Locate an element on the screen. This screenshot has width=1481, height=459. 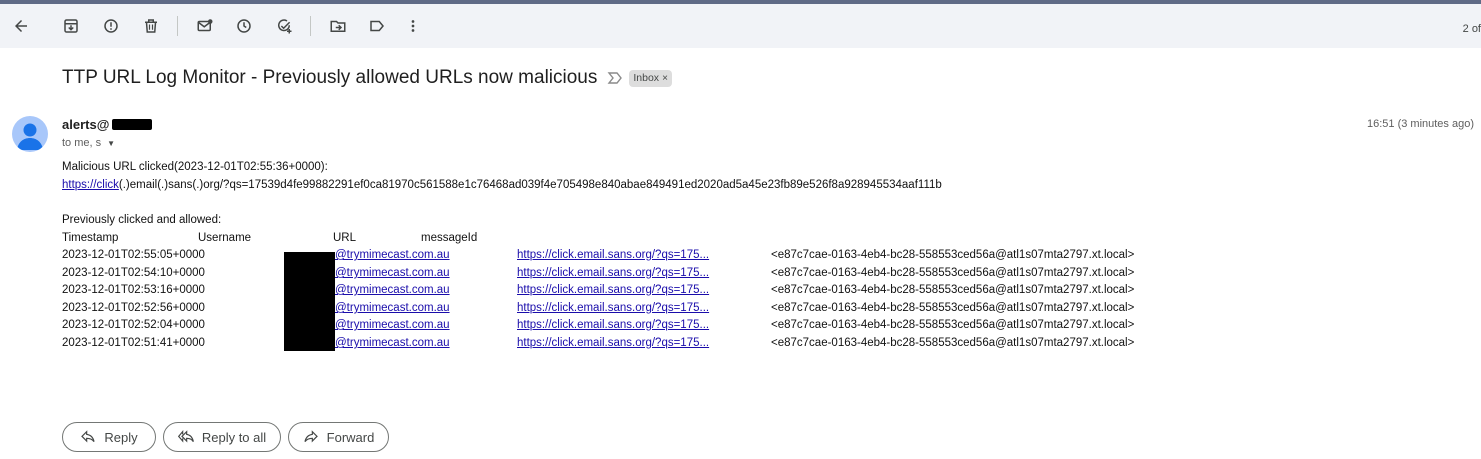
table-row-timestamp: 2023-12-01T02:53:16+0000 is located at coordinates (133, 290).